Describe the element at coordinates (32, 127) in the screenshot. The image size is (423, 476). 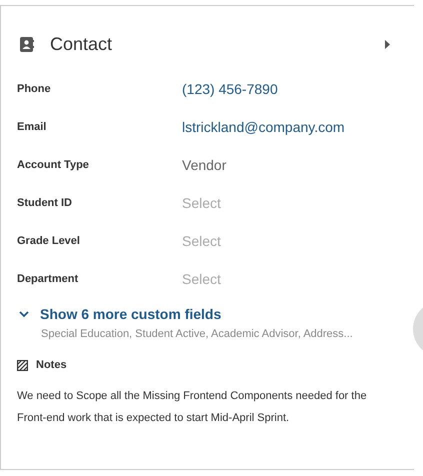
I see `field-label: Email` at that location.